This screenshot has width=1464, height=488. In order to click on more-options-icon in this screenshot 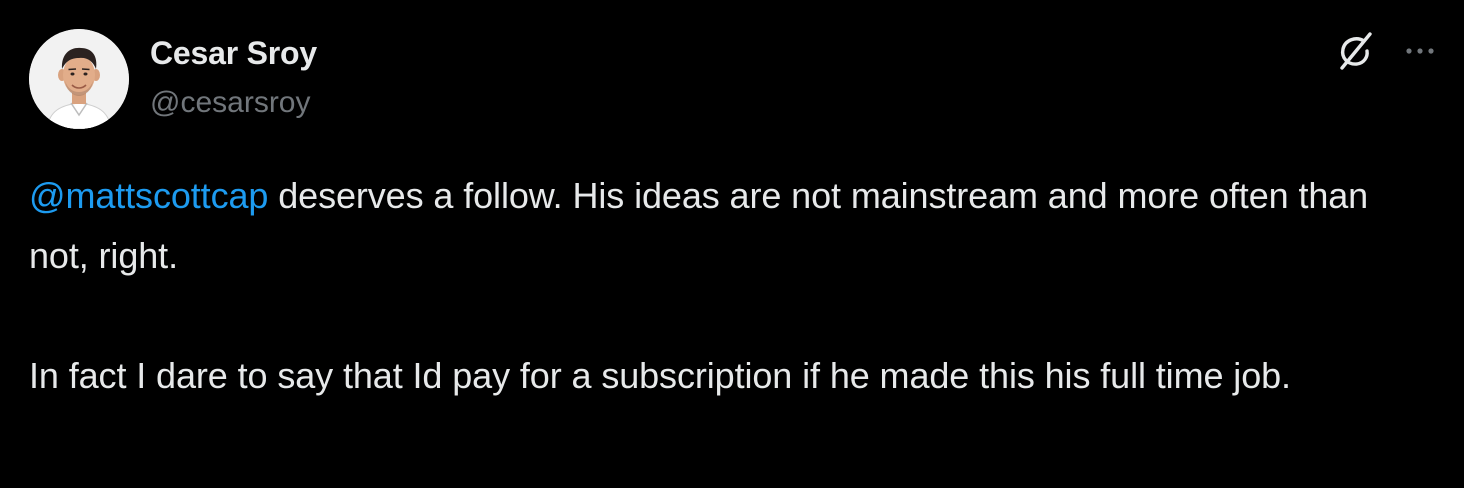, I will do `click(1420, 51)`.